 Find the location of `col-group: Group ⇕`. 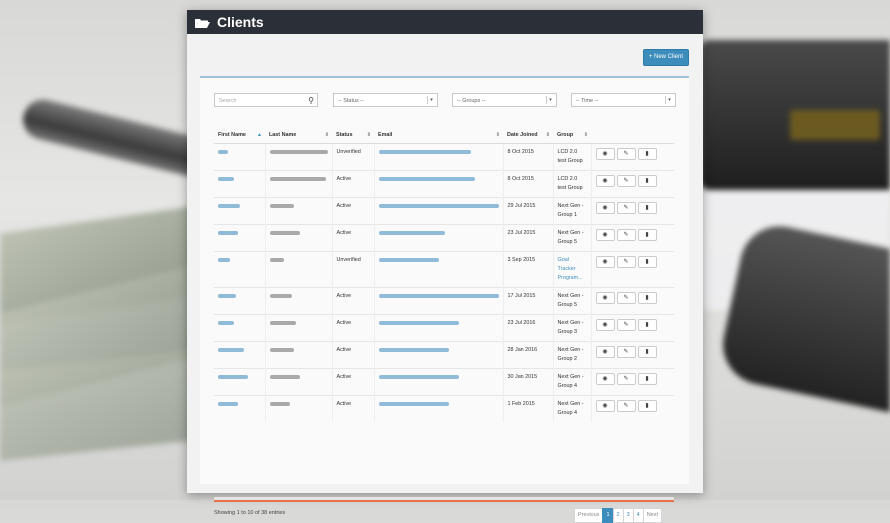

col-group: Group ⇕ is located at coordinates (572, 135).